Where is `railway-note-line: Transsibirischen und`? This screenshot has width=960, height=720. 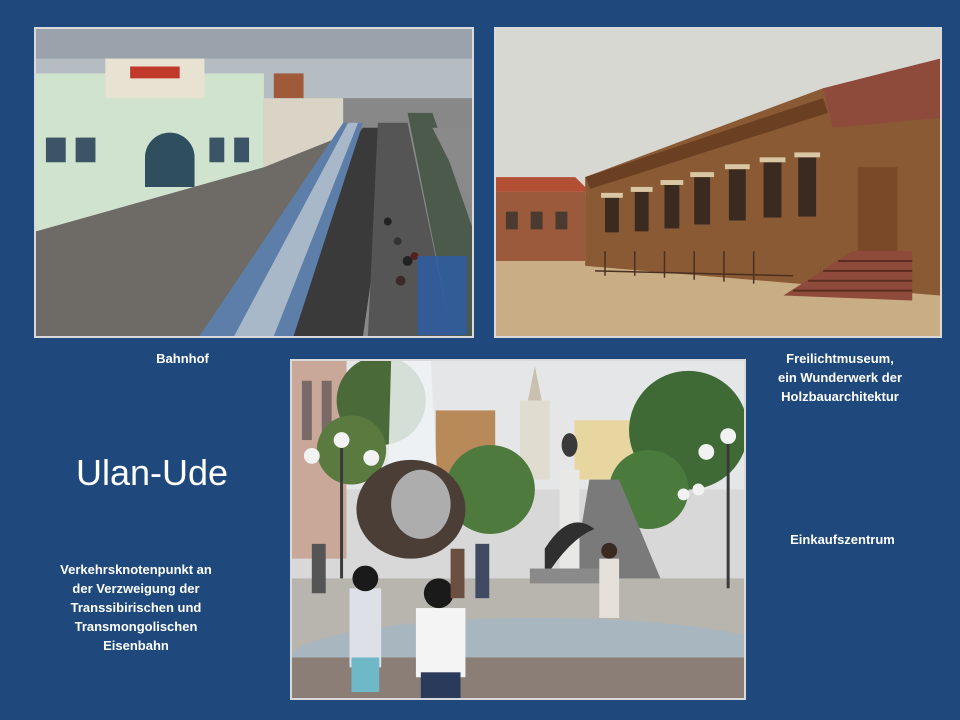 railway-note-line: Transsibirischen und is located at coordinates (136, 607).